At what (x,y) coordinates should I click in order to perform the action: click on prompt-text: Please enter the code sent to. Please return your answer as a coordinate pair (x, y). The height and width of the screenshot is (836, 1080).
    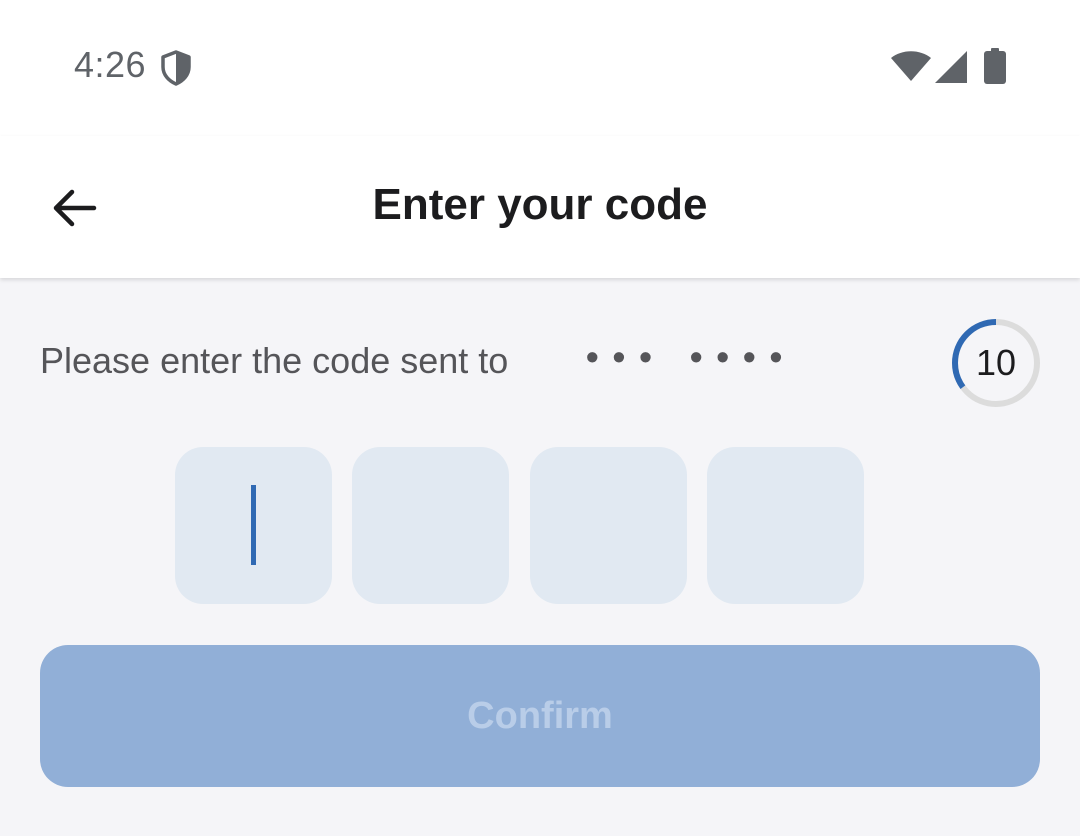
    Looking at the image, I should click on (274, 360).